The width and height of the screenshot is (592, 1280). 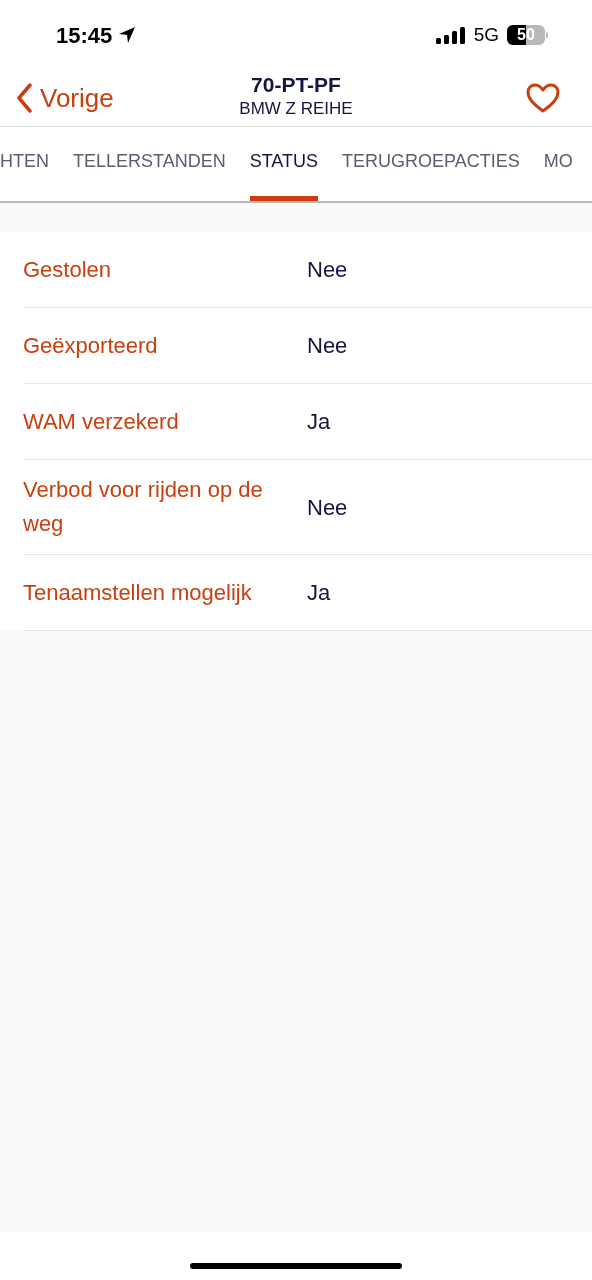 I want to click on network-label: 5G, so click(x=486, y=34).